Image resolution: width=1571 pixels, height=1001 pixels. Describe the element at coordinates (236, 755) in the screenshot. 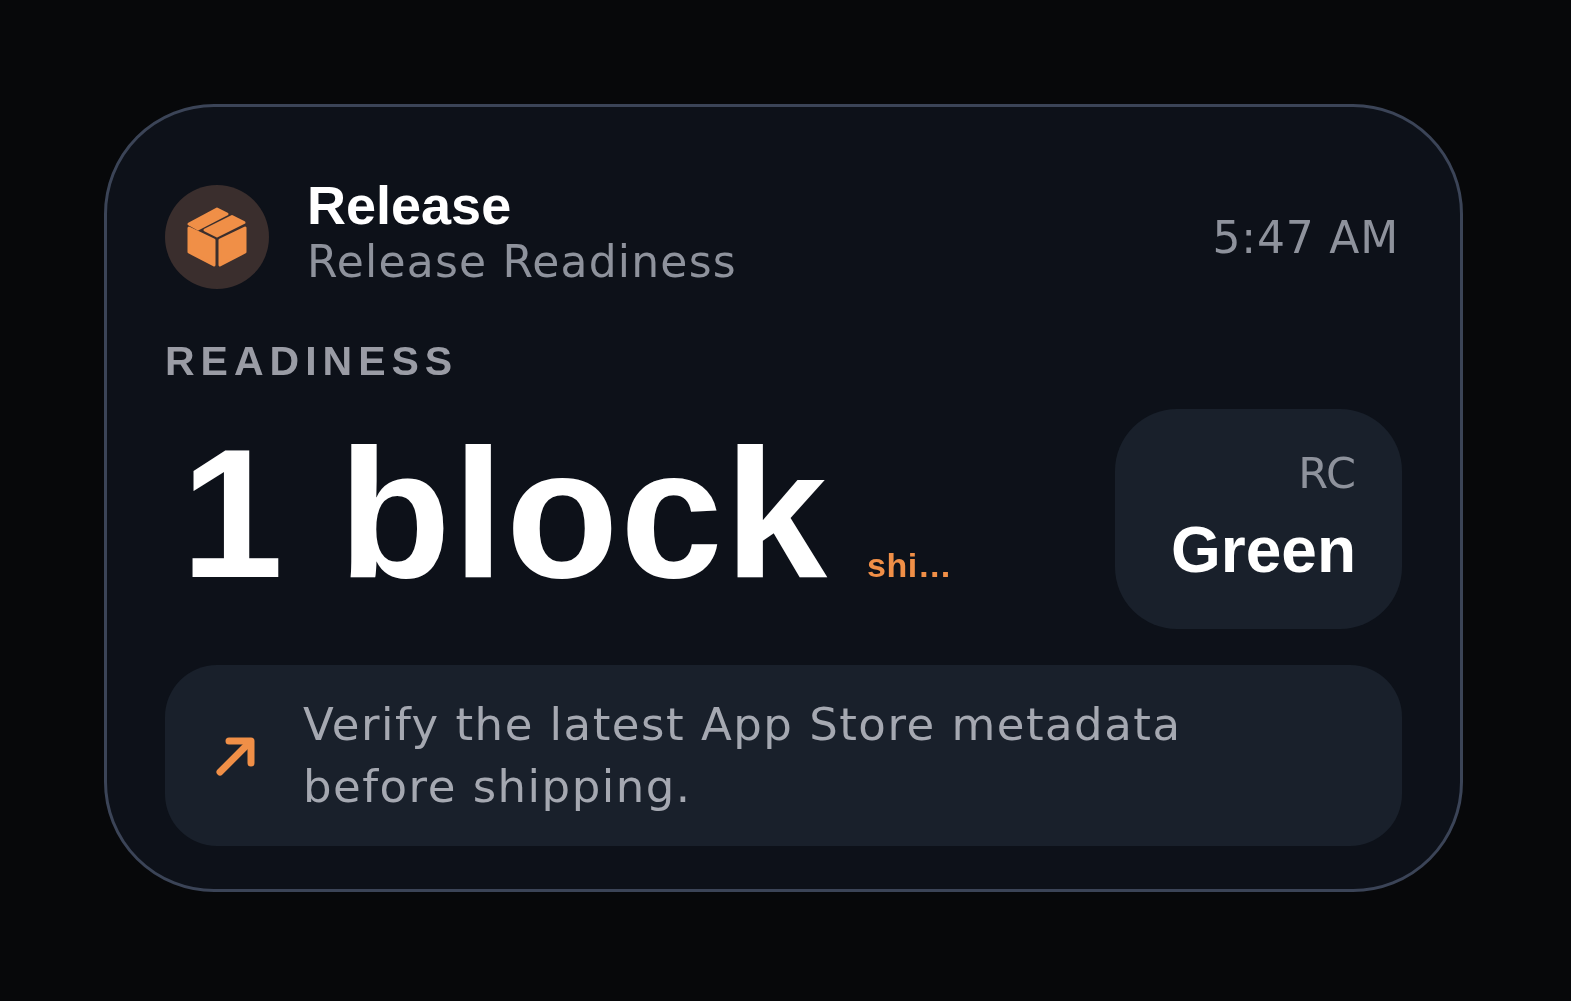

I see `arrow-up-right-icon` at that location.